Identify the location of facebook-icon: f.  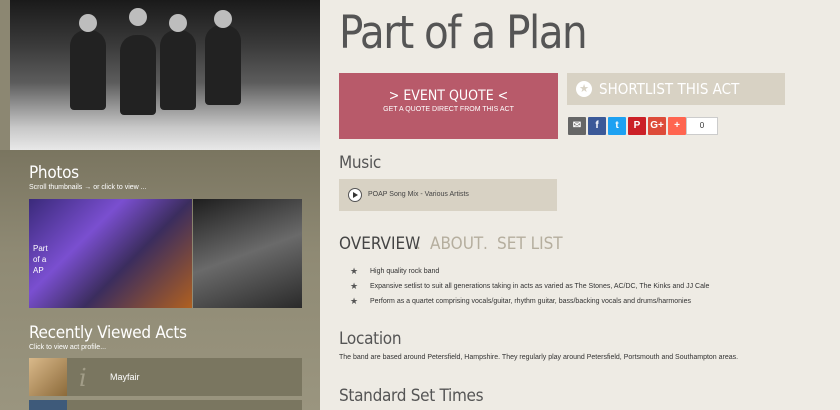
(597, 126).